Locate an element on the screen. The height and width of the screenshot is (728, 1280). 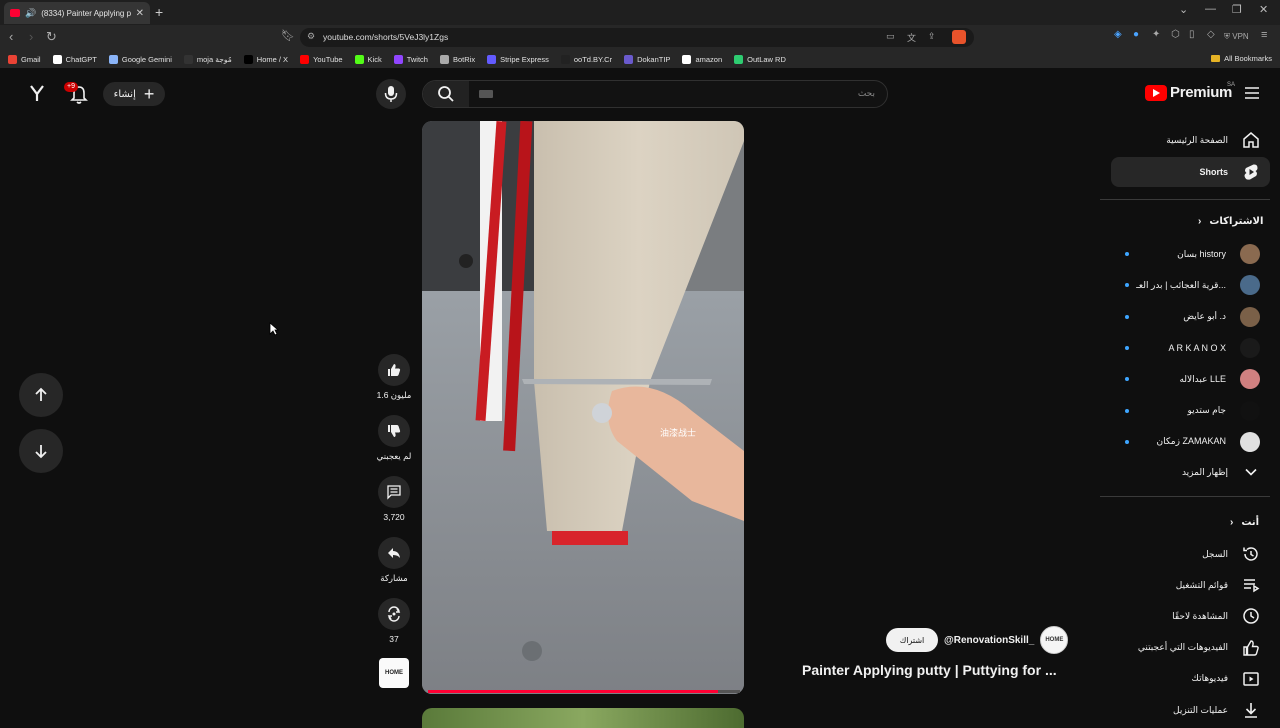
sidebar-item-thumb-up: الفيديوهات التي أعجبتني is located at coordinates (1190, 648).